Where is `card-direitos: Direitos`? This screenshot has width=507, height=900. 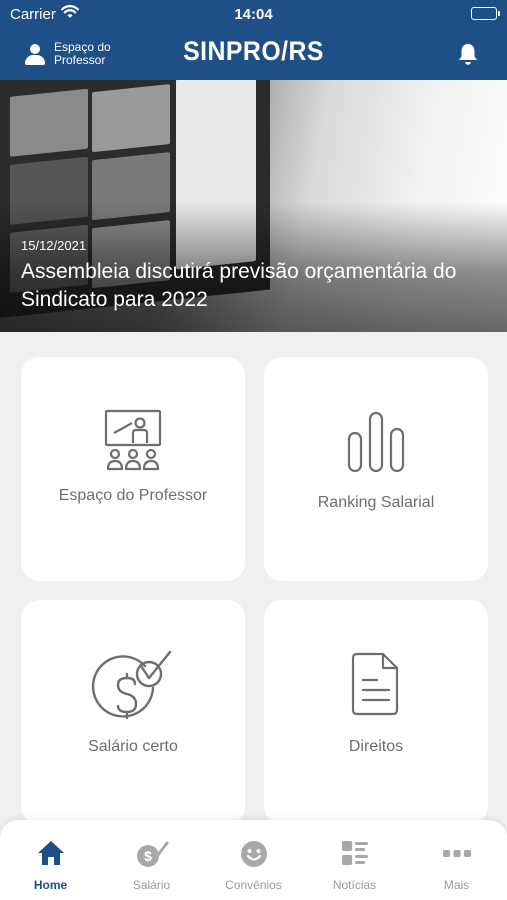
card-direitos: Direitos is located at coordinates (376, 712).